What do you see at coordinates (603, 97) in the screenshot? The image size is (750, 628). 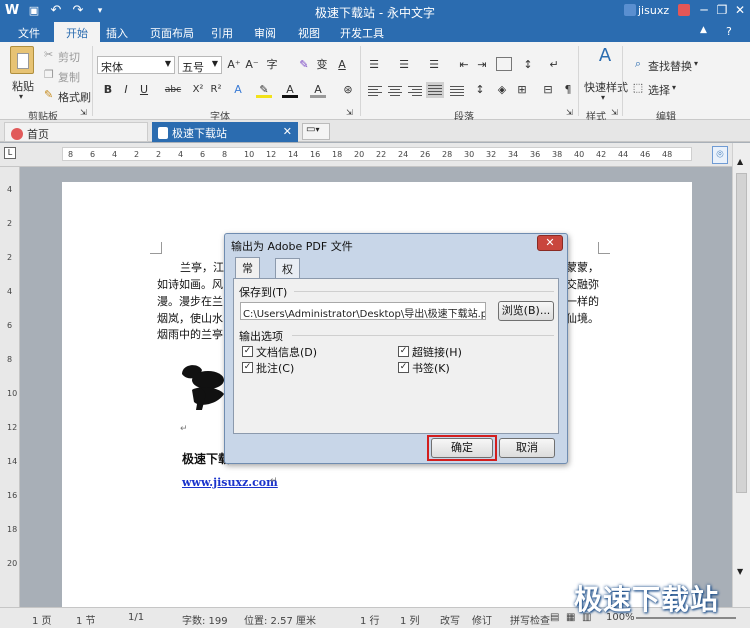 I see `quick-styles-dropdown-icon: ▾` at bounding box center [603, 97].